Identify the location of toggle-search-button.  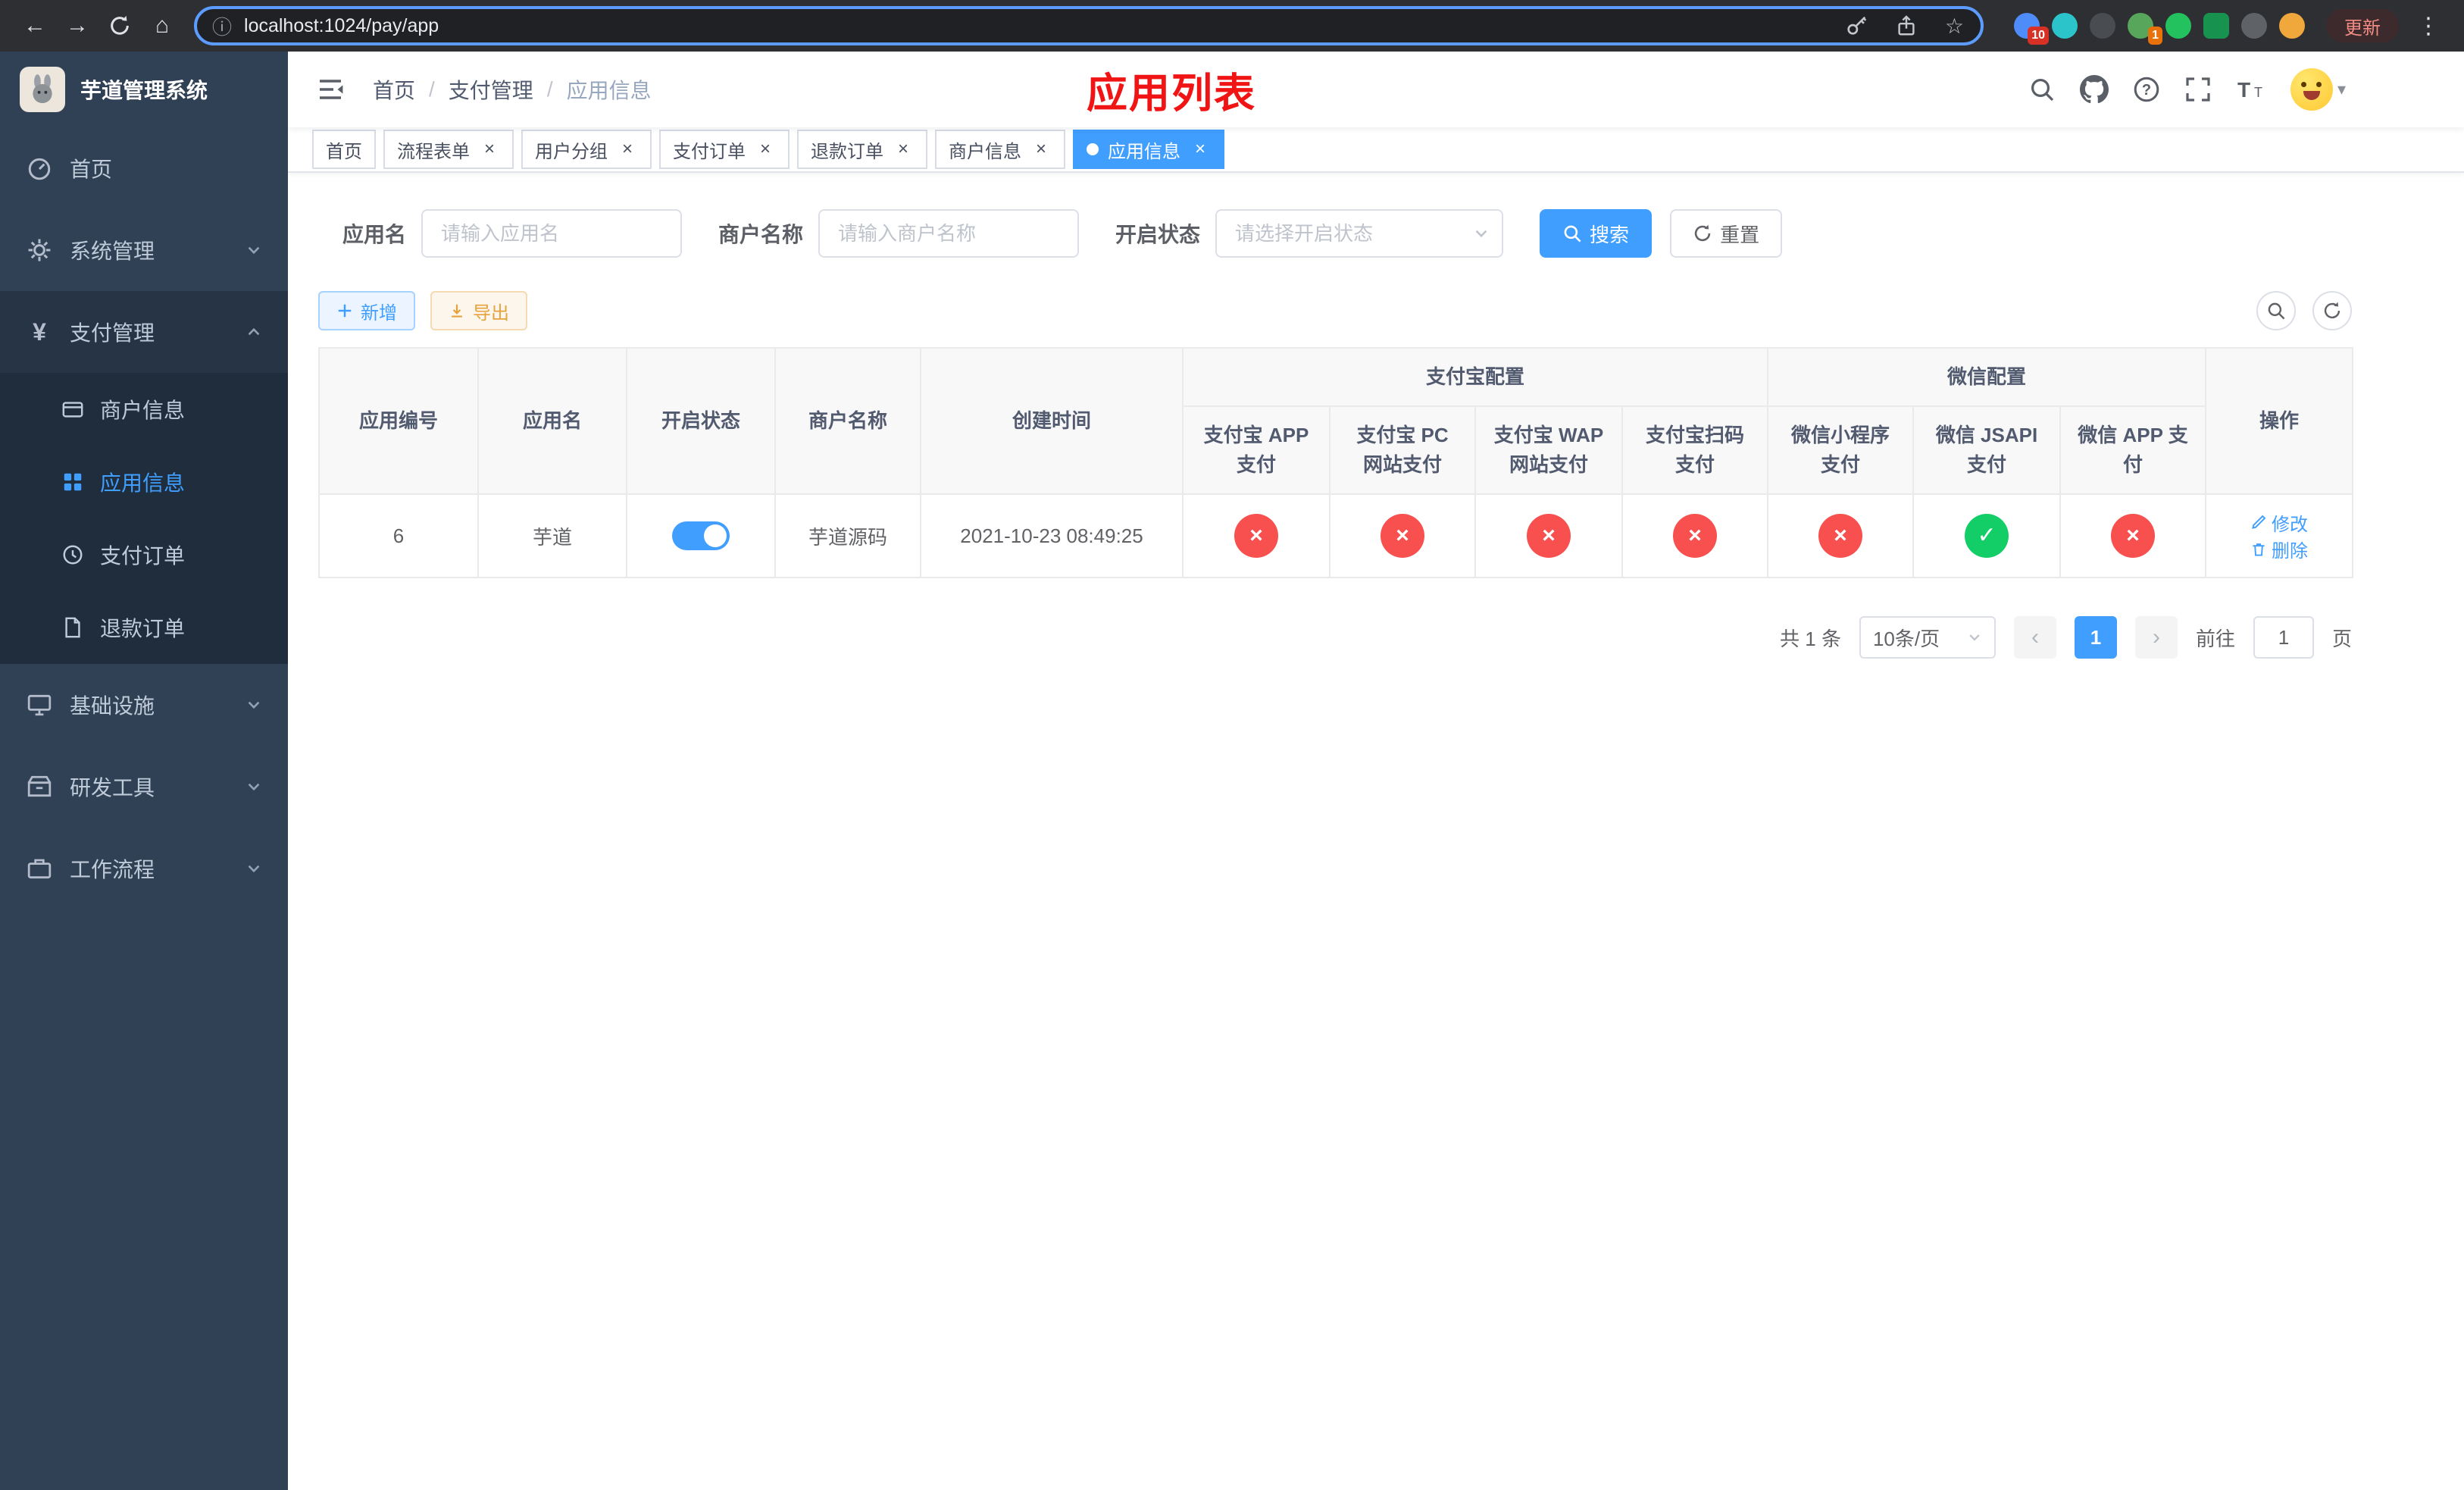
(2276, 310).